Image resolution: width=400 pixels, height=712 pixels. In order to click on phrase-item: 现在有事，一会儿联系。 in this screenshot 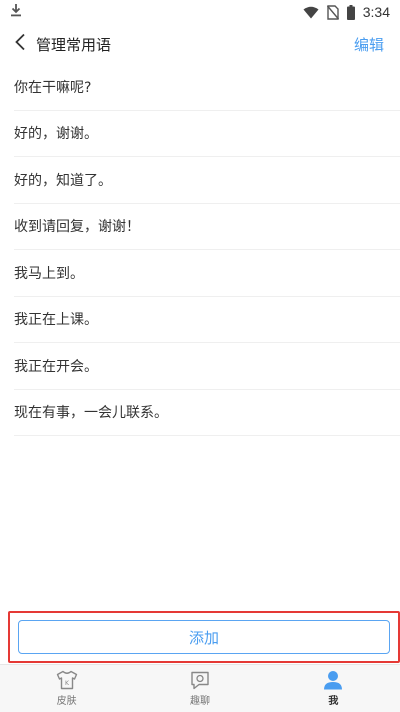, I will do `click(207, 413)`.